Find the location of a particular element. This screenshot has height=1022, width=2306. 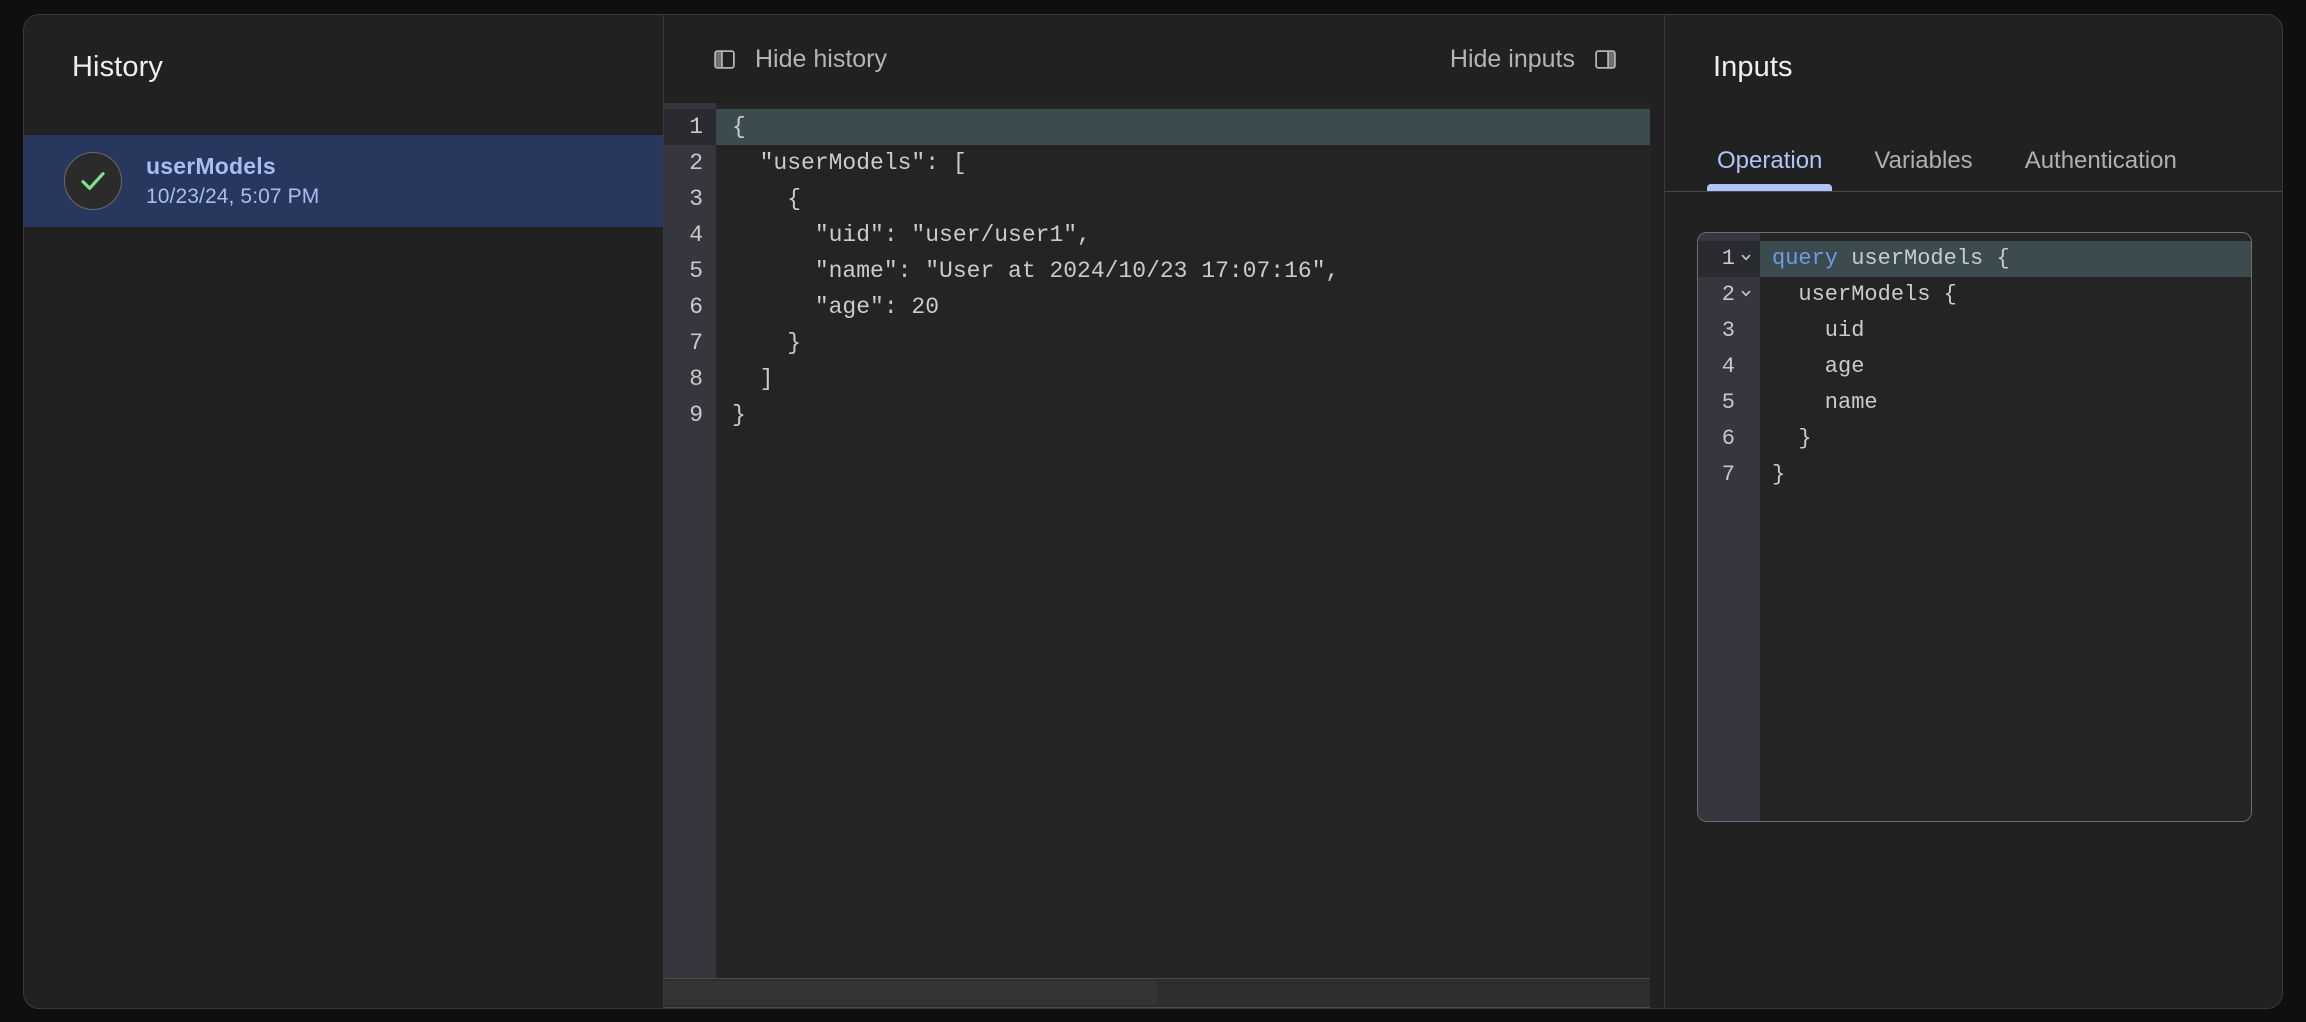

response-line-number: 4 is located at coordinates (696, 235).